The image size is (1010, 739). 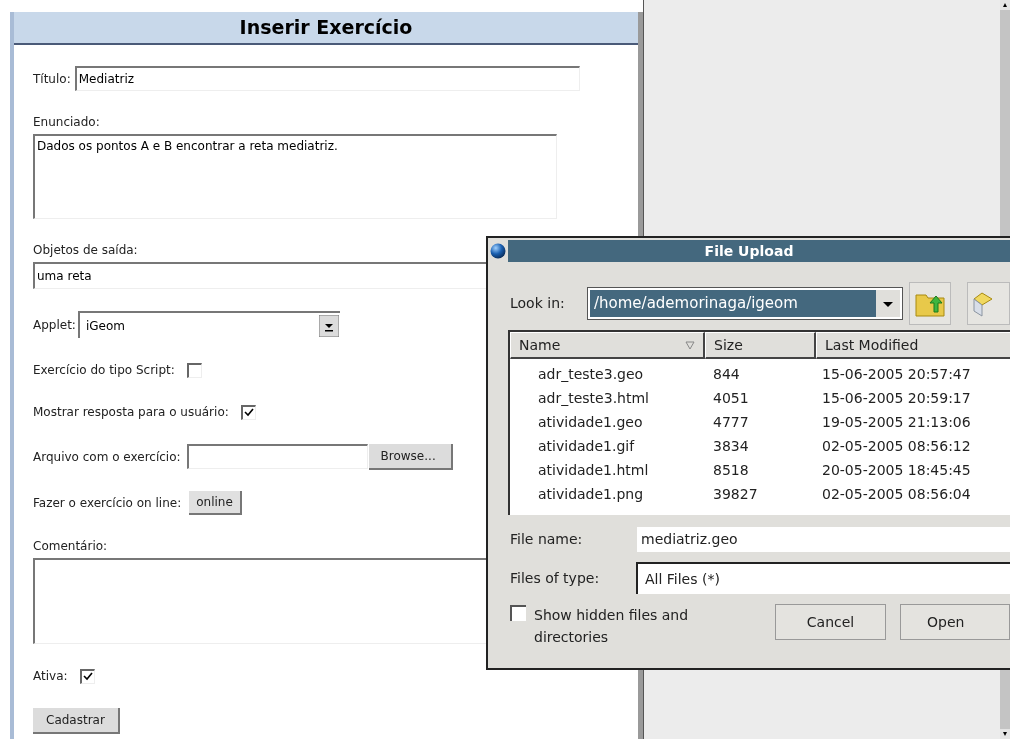 I want to click on text-field: Mediatriz, so click(x=327, y=78).